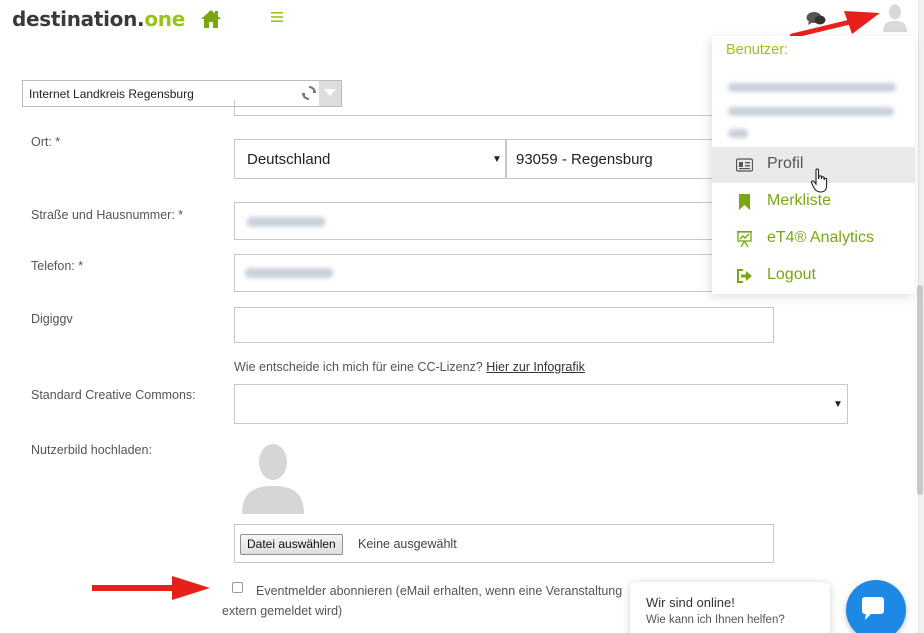 Image resolution: width=924 pixels, height=633 pixels. What do you see at coordinates (289, 159) in the screenshot?
I see `country-value: Deutschland` at bounding box center [289, 159].